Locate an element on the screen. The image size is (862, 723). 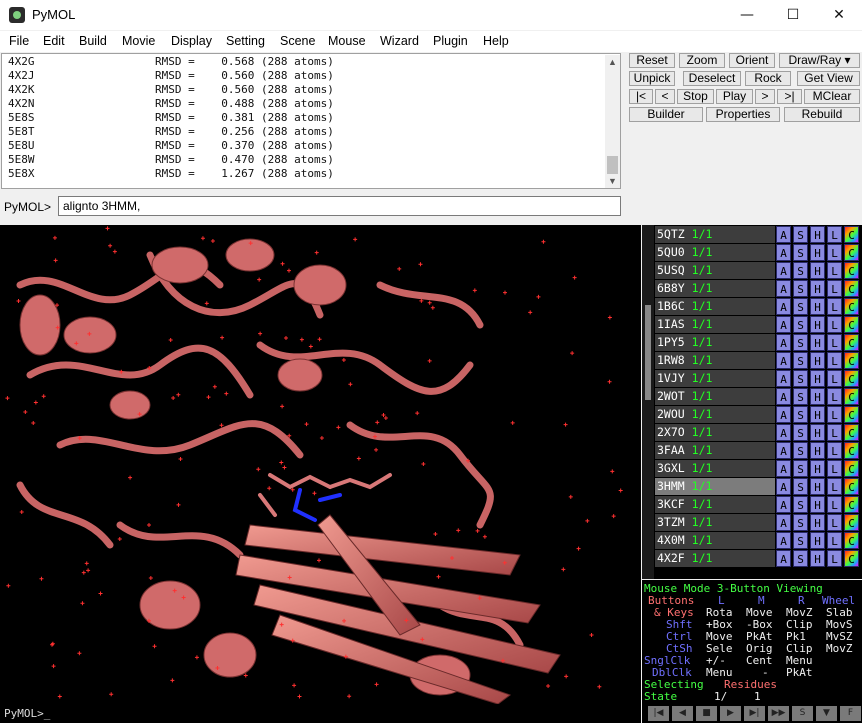
object-row-5usq: 5USQ 1/1 A S H L C is located at coordinates (757, 270).